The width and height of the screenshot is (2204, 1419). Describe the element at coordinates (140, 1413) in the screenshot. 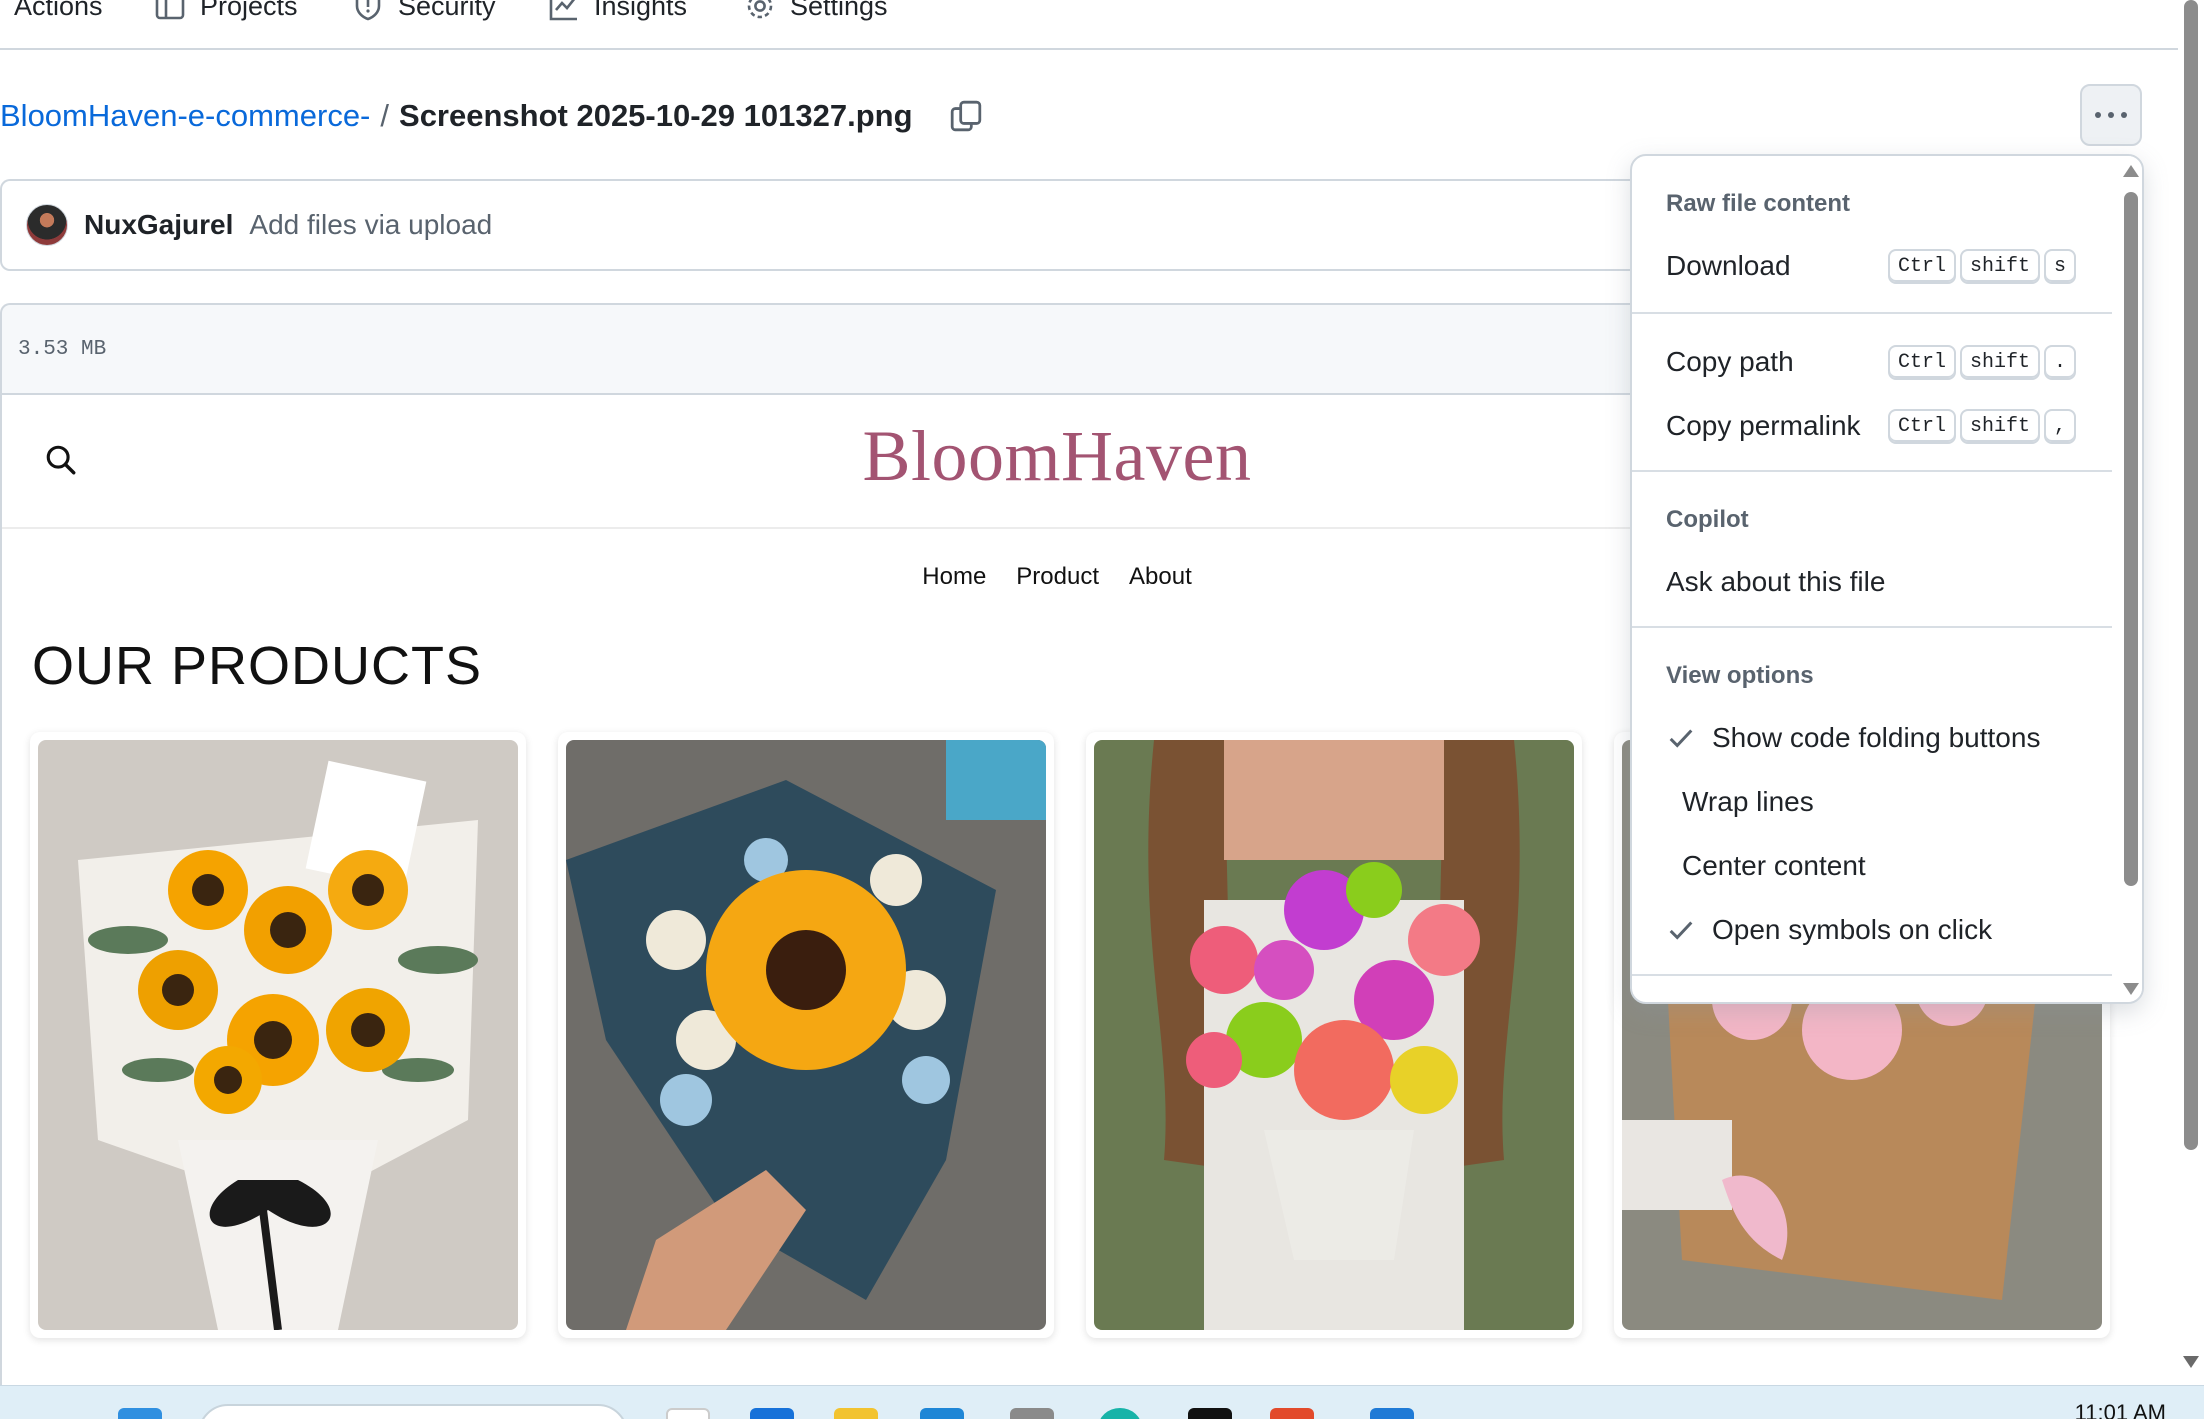

I see `start-icon` at that location.